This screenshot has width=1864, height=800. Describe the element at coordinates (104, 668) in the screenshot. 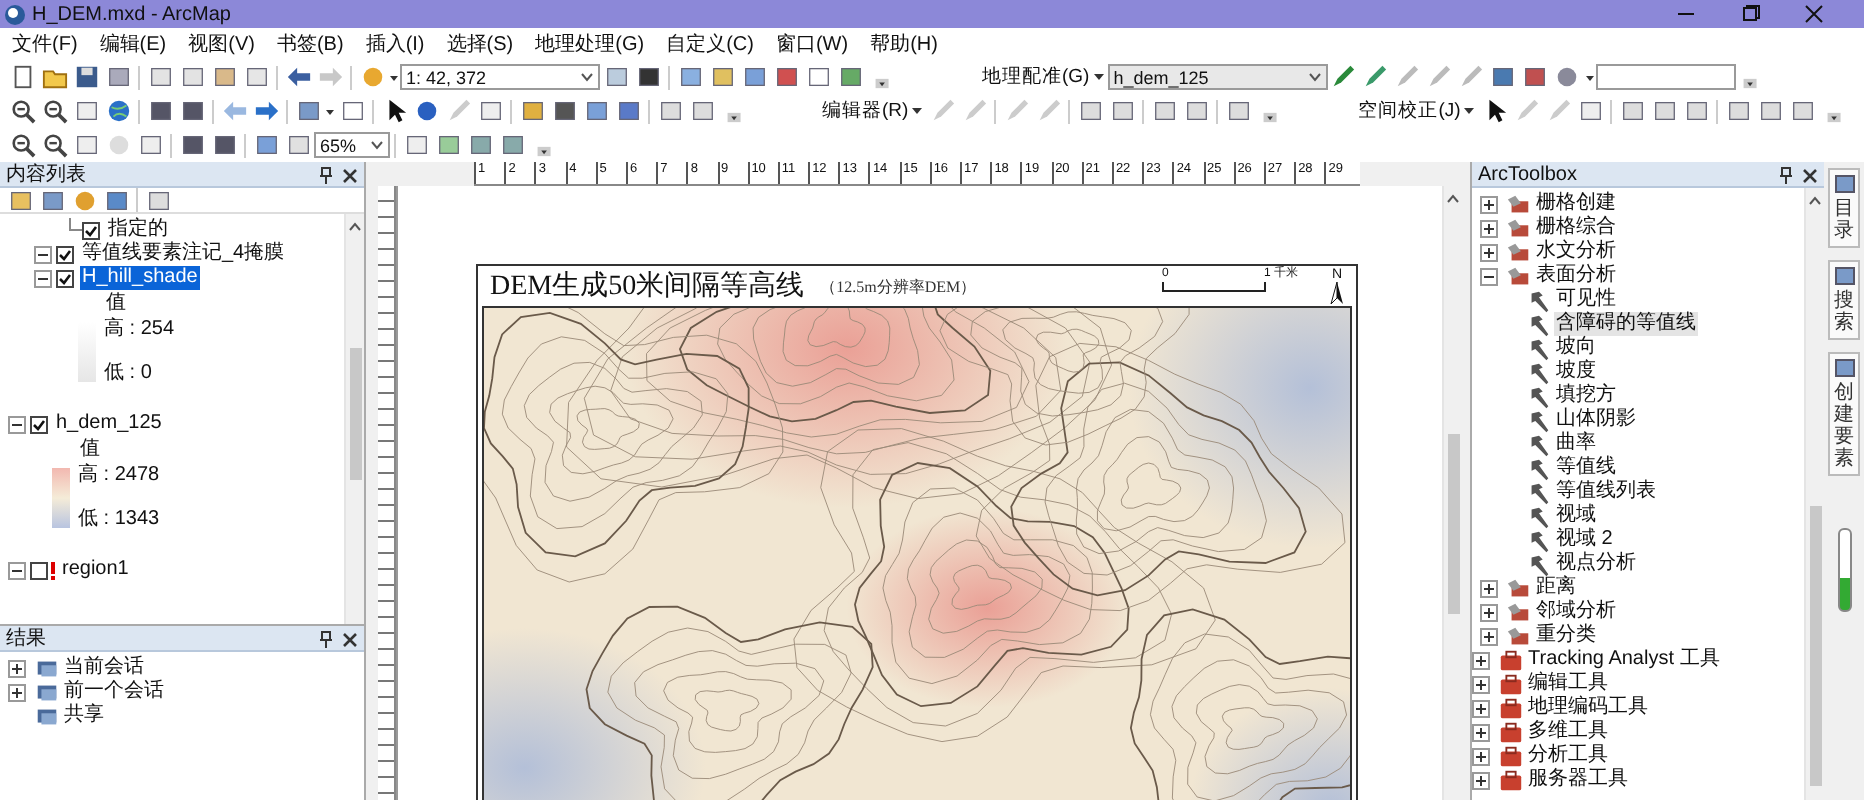

I see `session-item: 当前会话` at that location.